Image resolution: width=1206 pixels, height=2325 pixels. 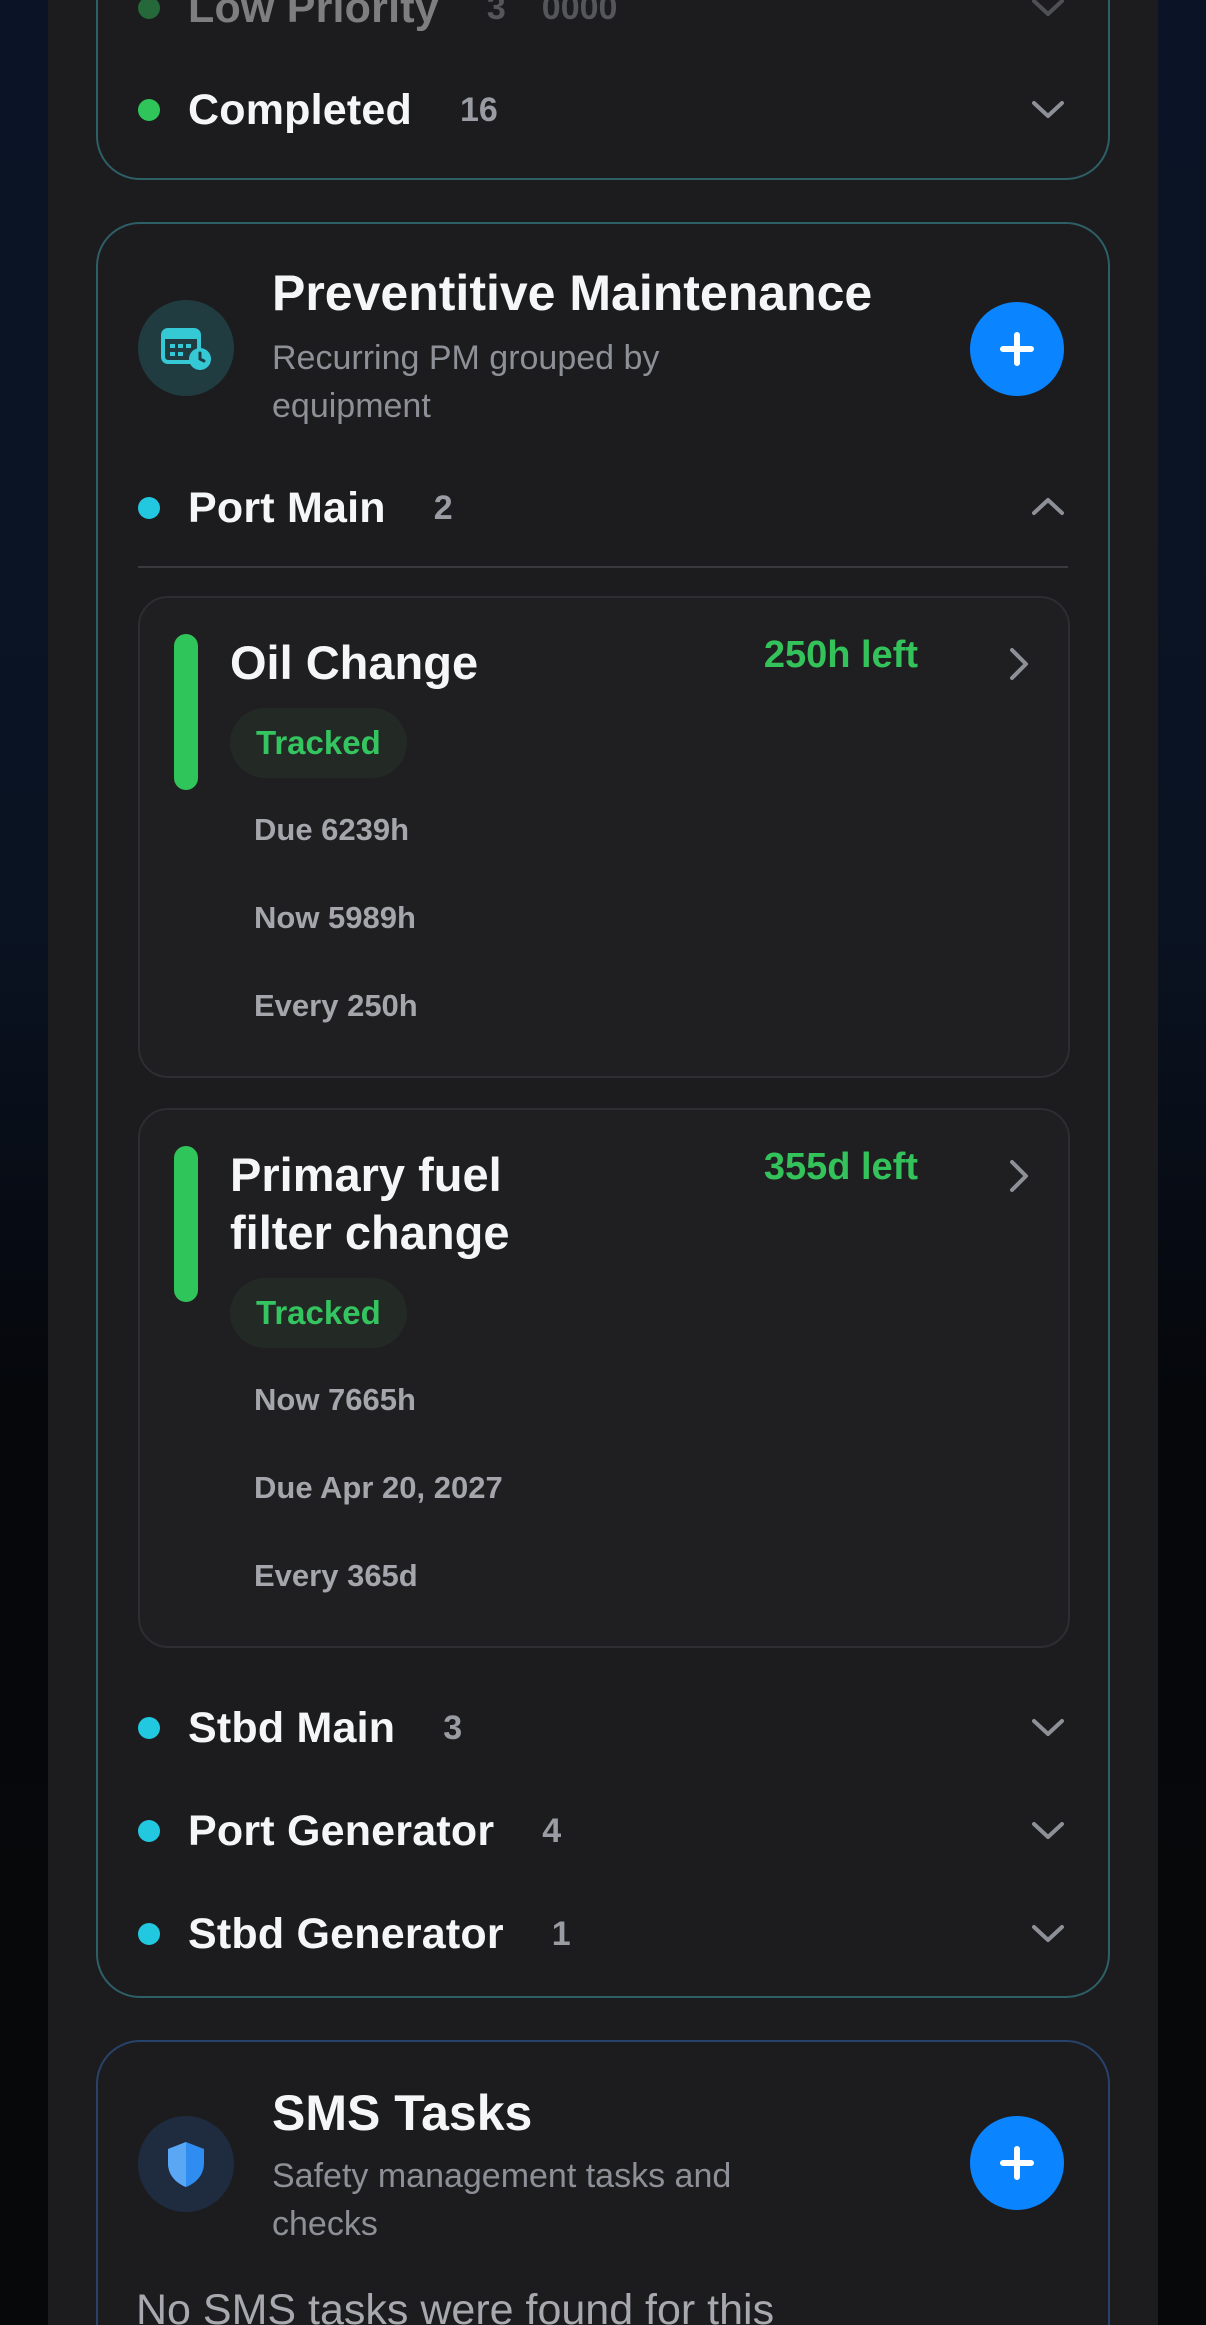 I want to click on priority-card: Low Priority 3 0000 Completed 16, so click(x=603, y=90).